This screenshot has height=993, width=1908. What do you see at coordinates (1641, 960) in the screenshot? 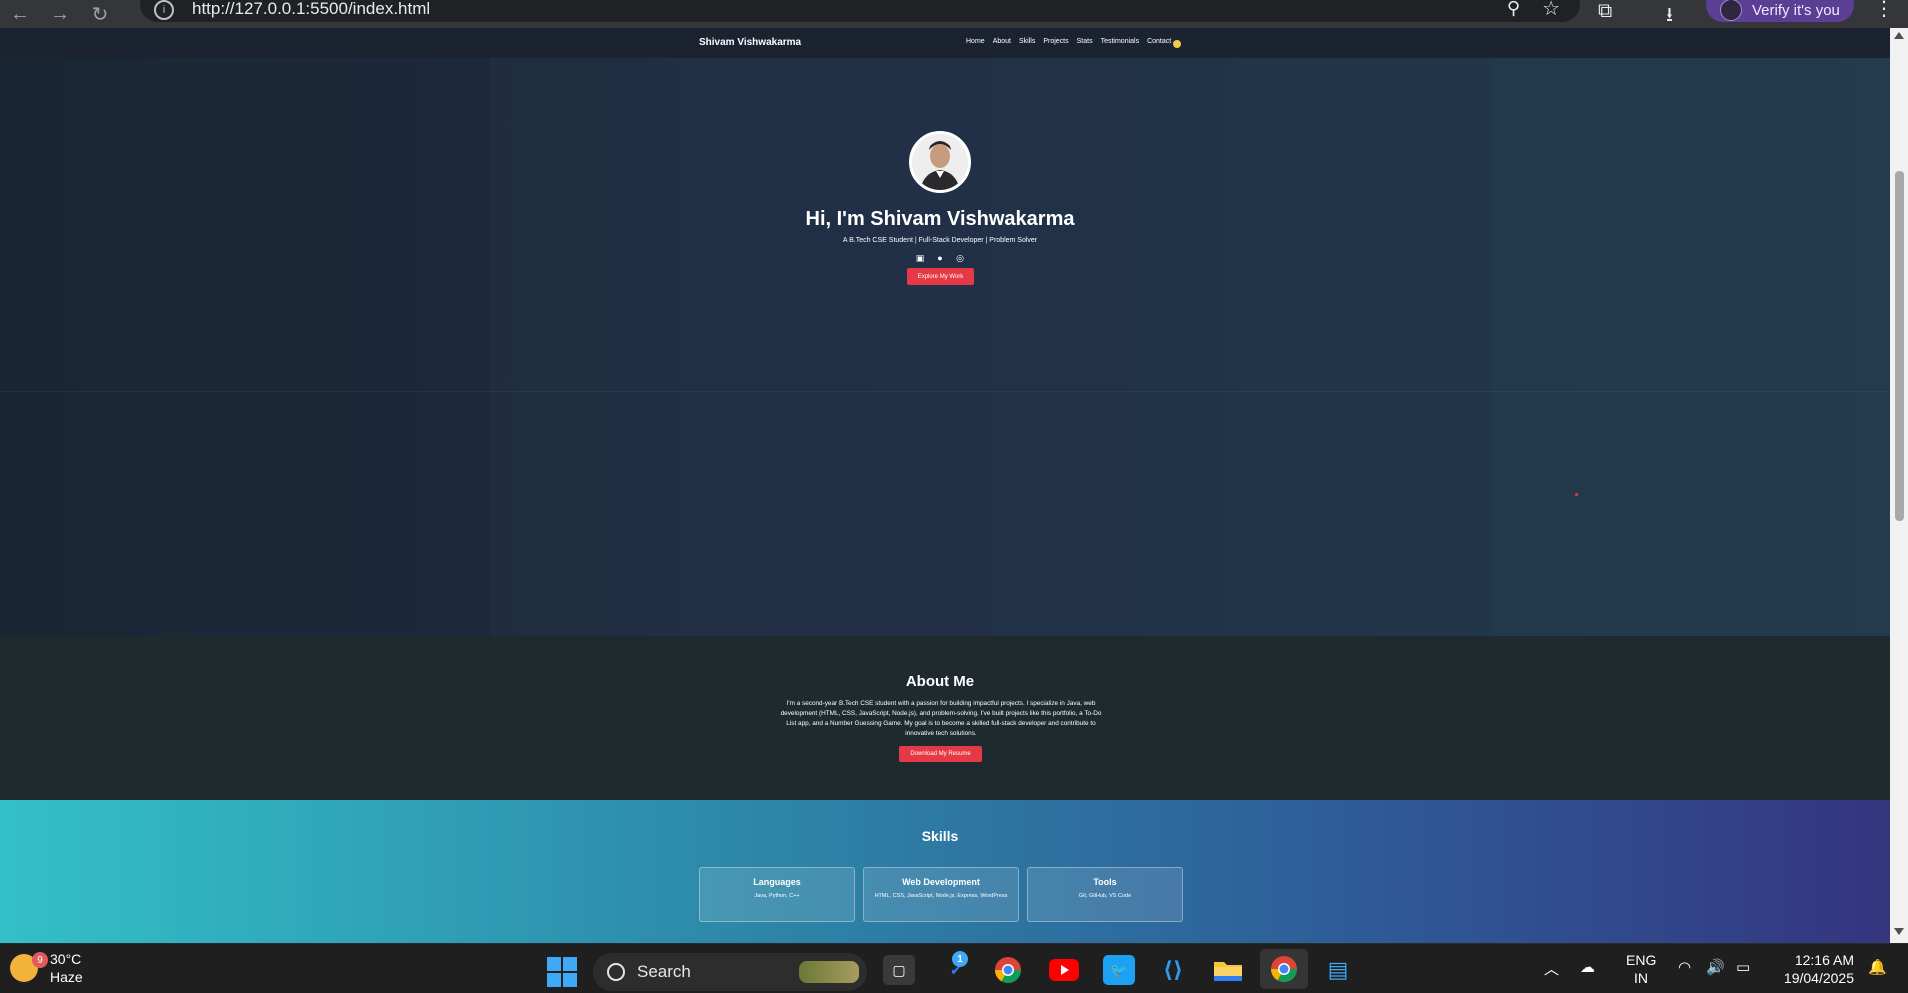
I see `lang-top: ENG` at bounding box center [1641, 960].